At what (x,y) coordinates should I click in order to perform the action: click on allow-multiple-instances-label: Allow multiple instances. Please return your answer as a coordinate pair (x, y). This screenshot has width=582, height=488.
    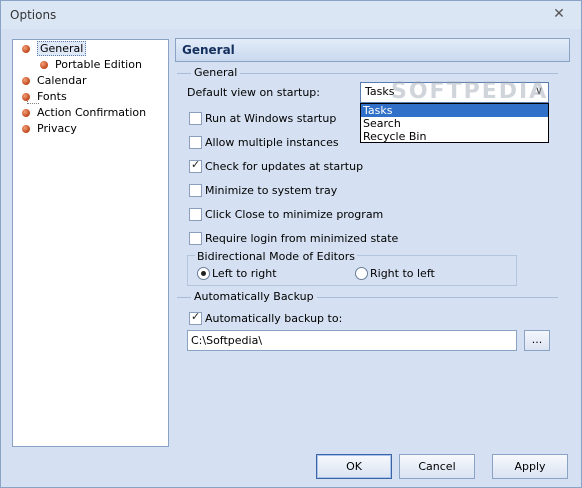
    Looking at the image, I should click on (272, 142).